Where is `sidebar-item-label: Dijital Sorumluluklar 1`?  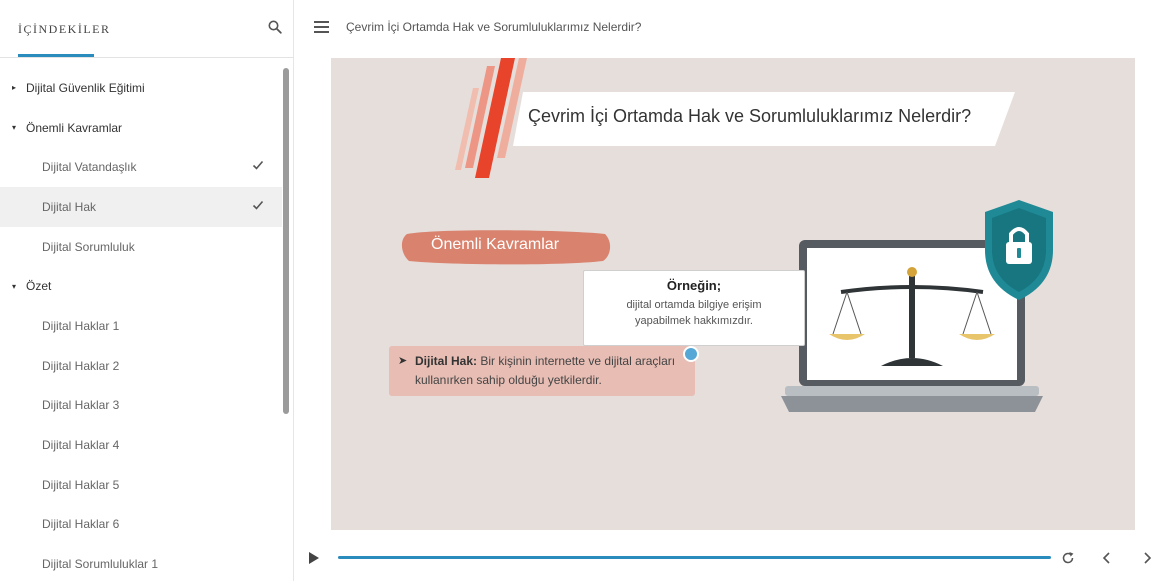
sidebar-item-label: Dijital Sorumluluklar 1 is located at coordinates (100, 564).